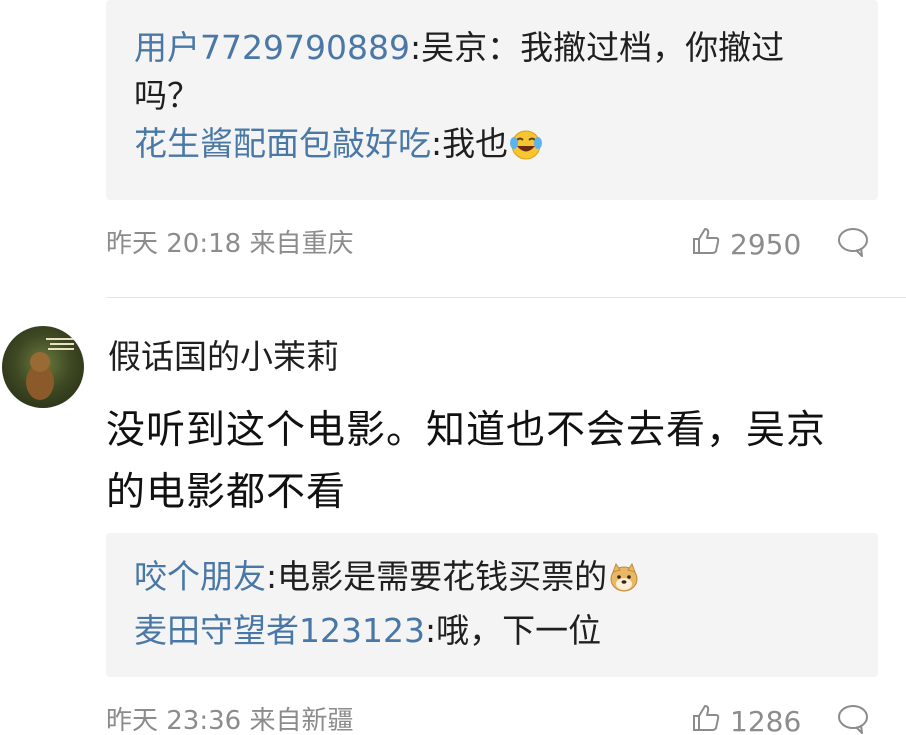 The width and height of the screenshot is (906, 735). I want to click on reply-text: 电影是需要花钱买票的, so click(442, 576).